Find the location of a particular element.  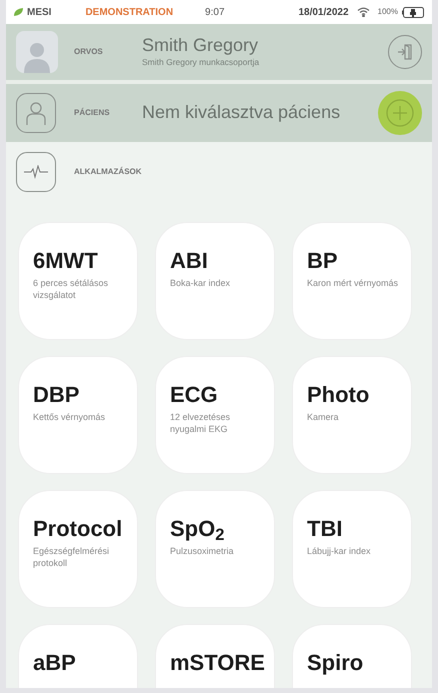

date: 18/01/2022 is located at coordinates (323, 13).